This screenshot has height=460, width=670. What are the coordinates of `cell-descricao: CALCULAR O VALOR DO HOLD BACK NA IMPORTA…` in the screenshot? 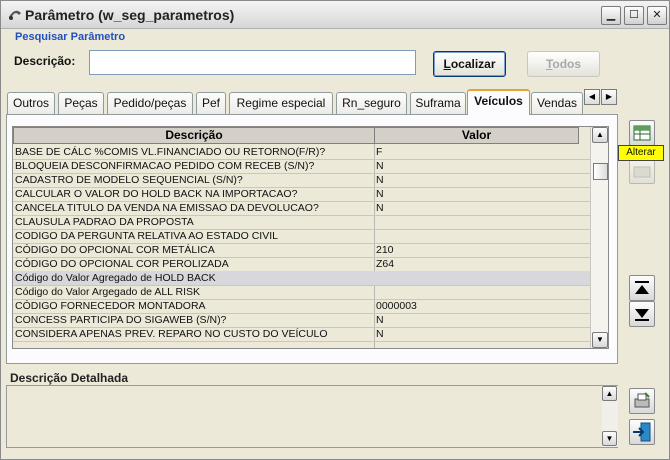 It's located at (156, 194).